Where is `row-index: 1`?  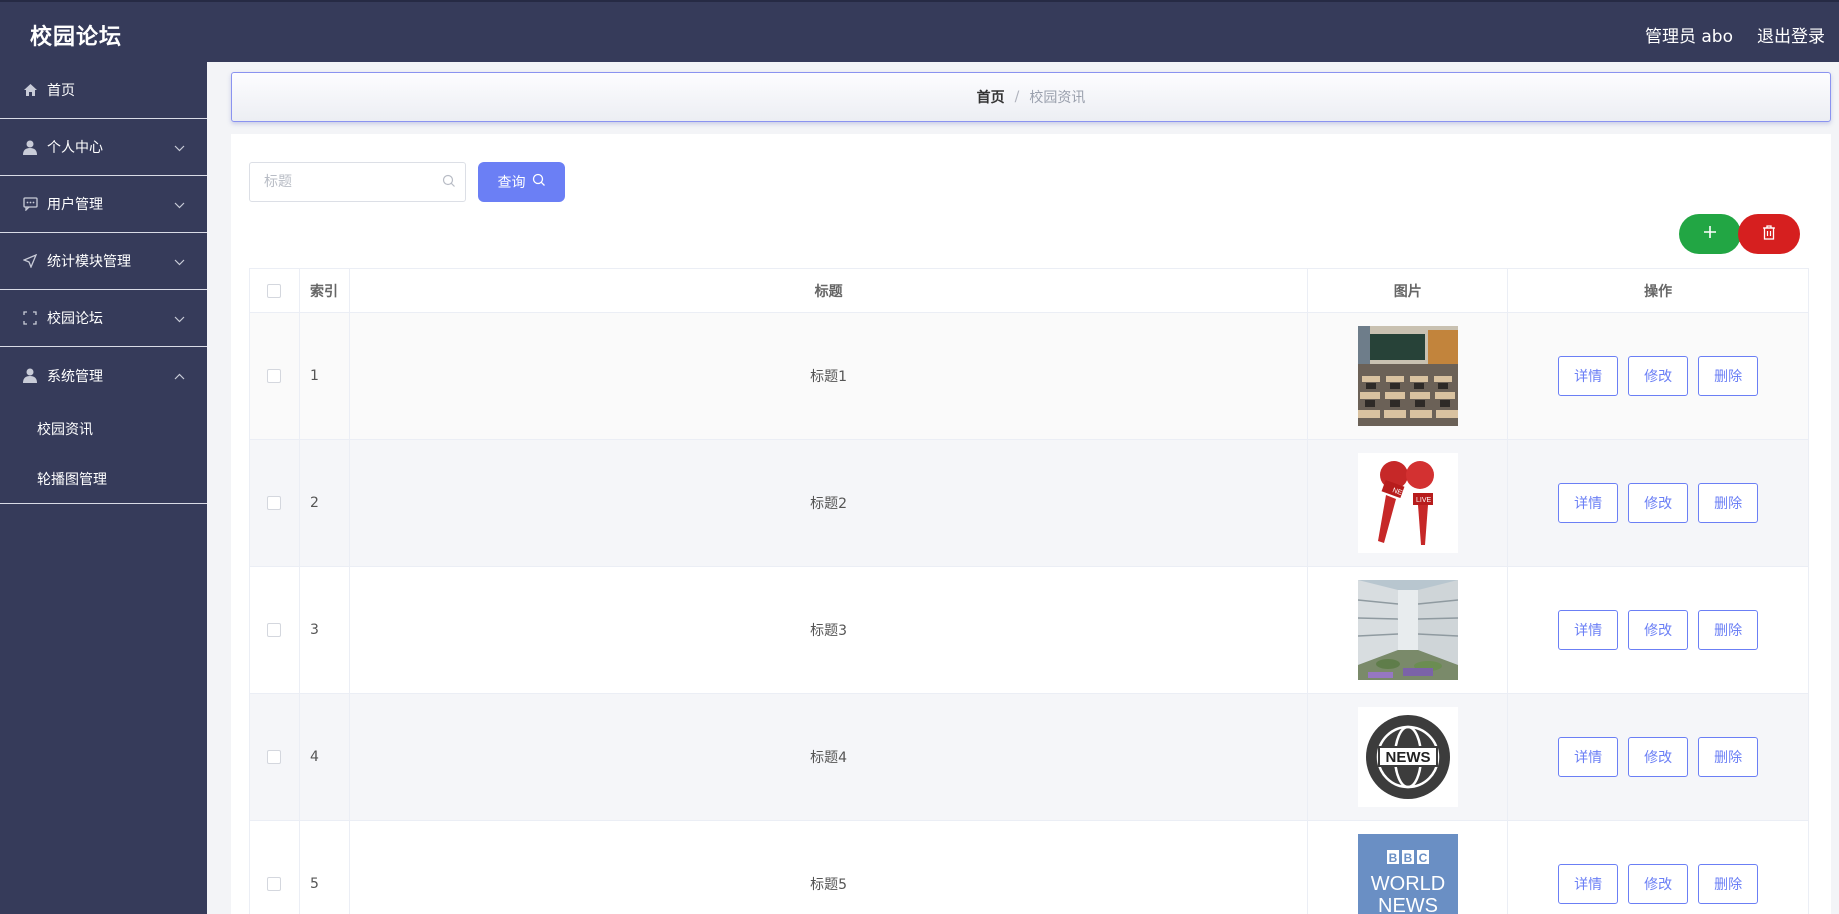
row-index: 1 is located at coordinates (325, 376).